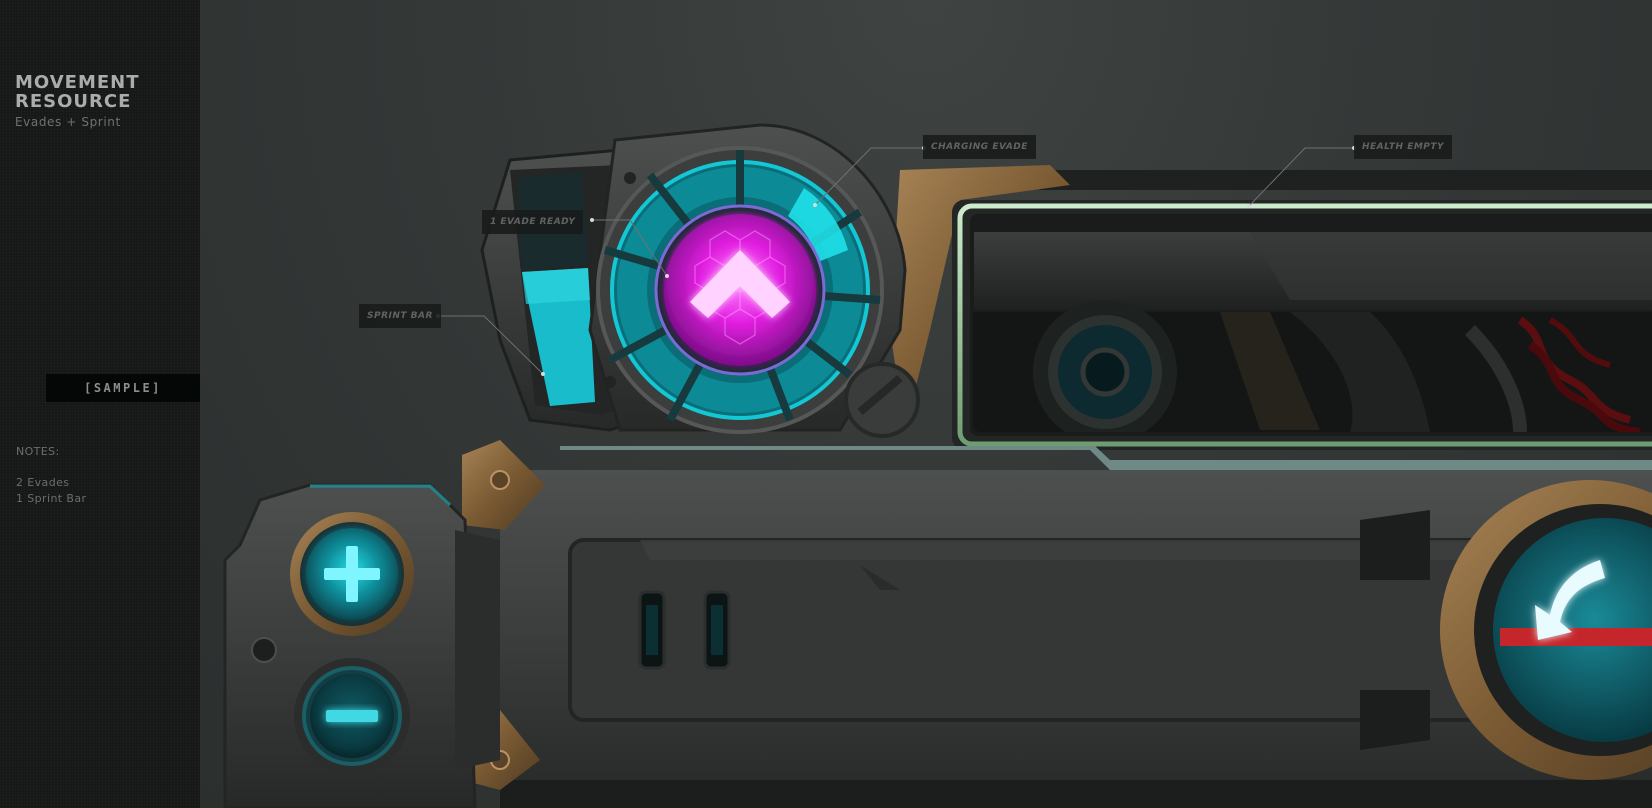 The image size is (1652, 808). What do you see at coordinates (1403, 147) in the screenshot?
I see `callout-health-empty: HEALTH EMPTY` at bounding box center [1403, 147].